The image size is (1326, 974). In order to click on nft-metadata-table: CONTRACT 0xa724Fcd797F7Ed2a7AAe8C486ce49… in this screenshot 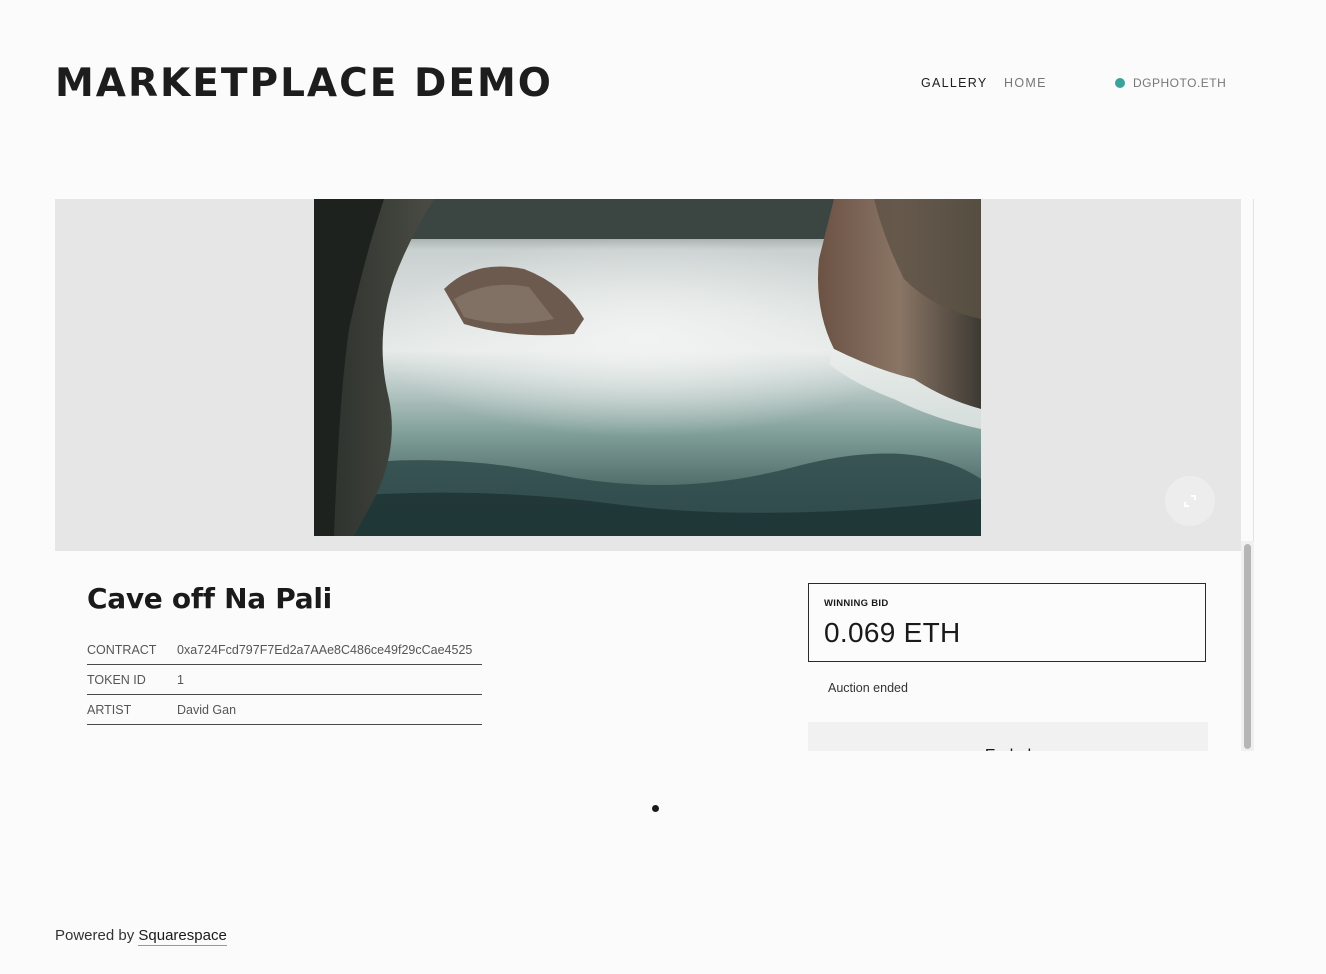, I will do `click(284, 680)`.